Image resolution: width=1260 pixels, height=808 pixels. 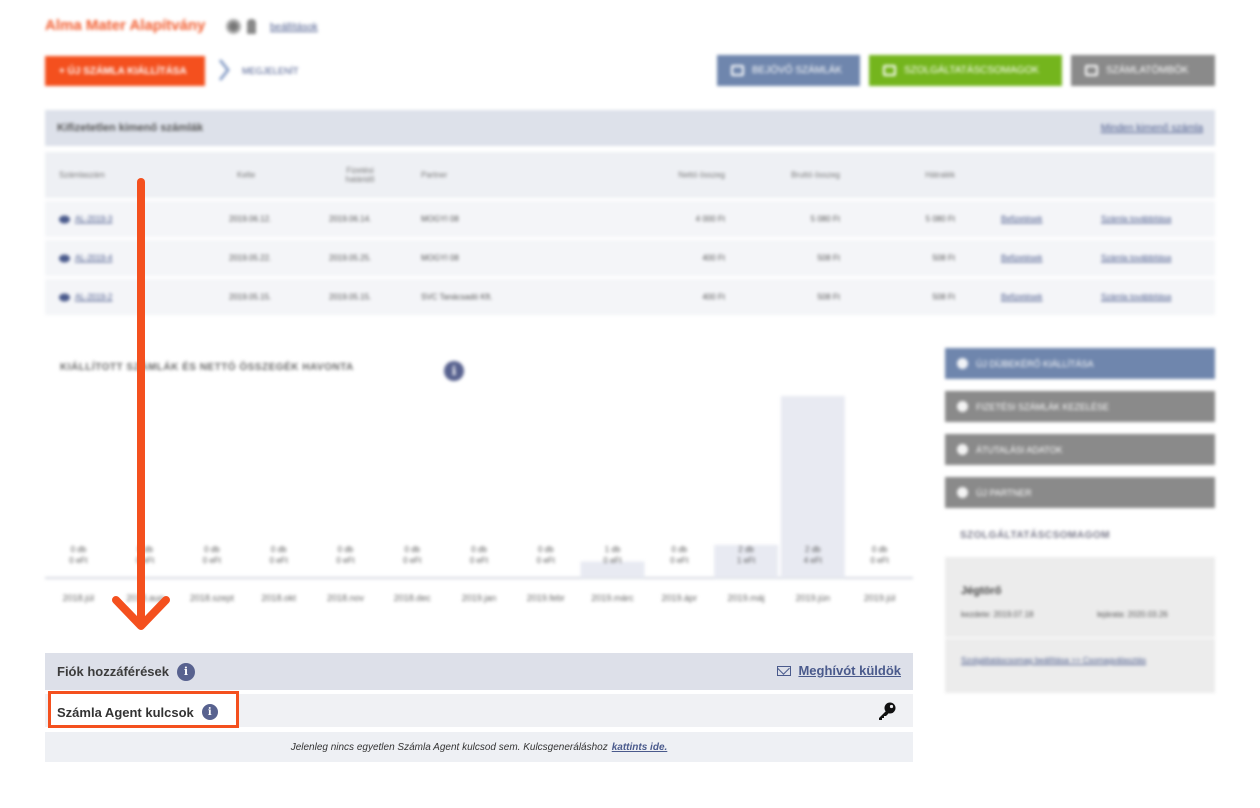 What do you see at coordinates (1143, 70) in the screenshot?
I see `invoice-blocks-button: SZÁMLATÖMBÖK` at bounding box center [1143, 70].